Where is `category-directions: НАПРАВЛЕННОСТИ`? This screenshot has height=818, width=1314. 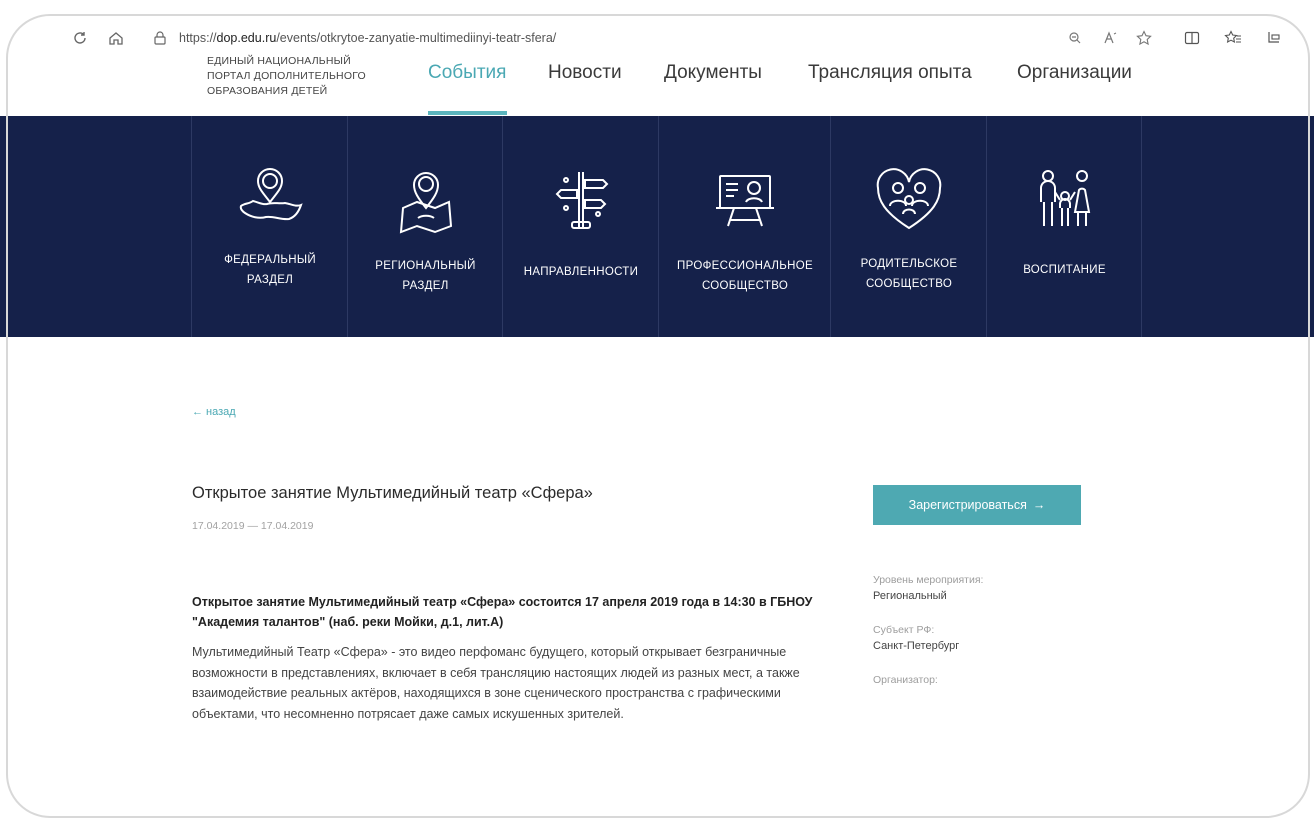 category-directions: НАПРАВЛЕННОСТИ is located at coordinates (580, 226).